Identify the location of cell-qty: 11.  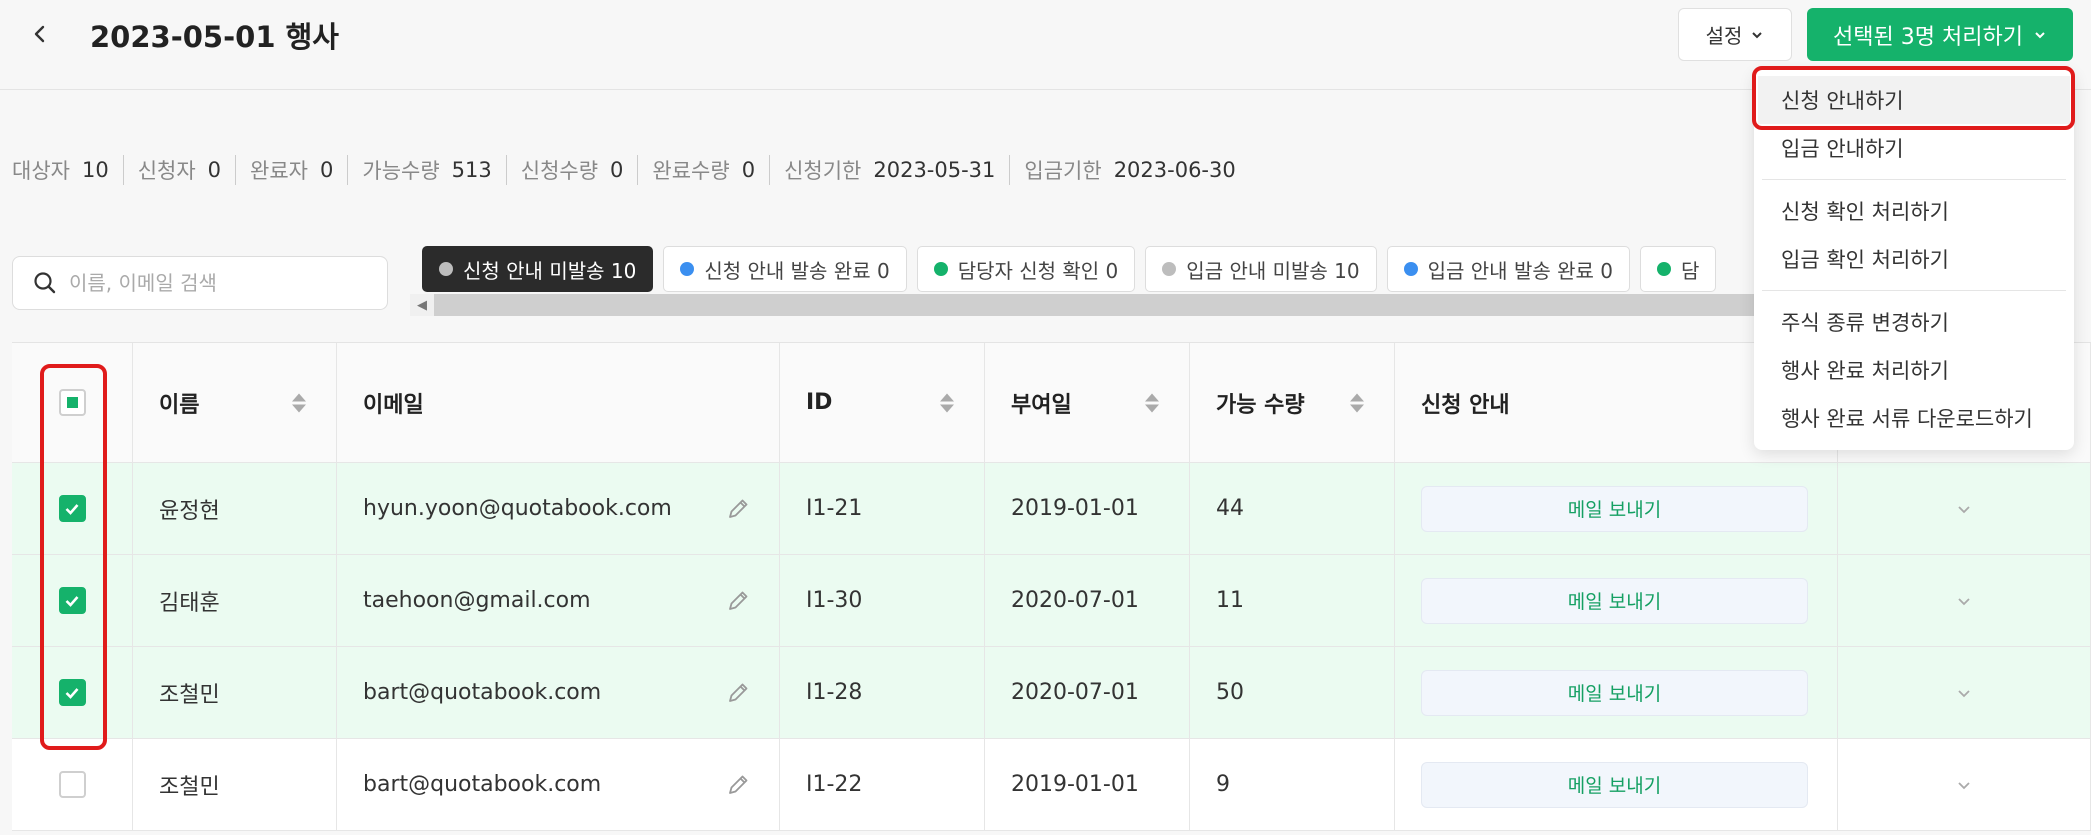
(1292, 600).